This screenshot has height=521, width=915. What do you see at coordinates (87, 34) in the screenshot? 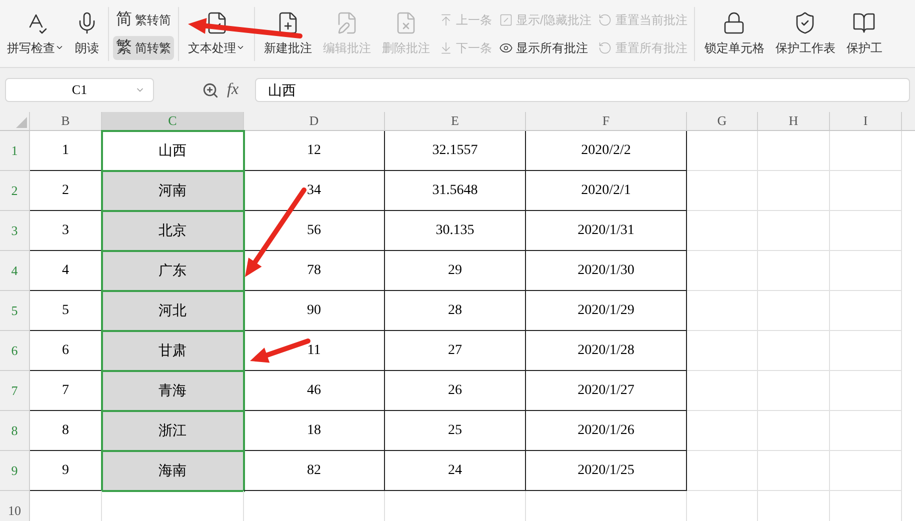
I see `toolbar-button: 朗读` at bounding box center [87, 34].